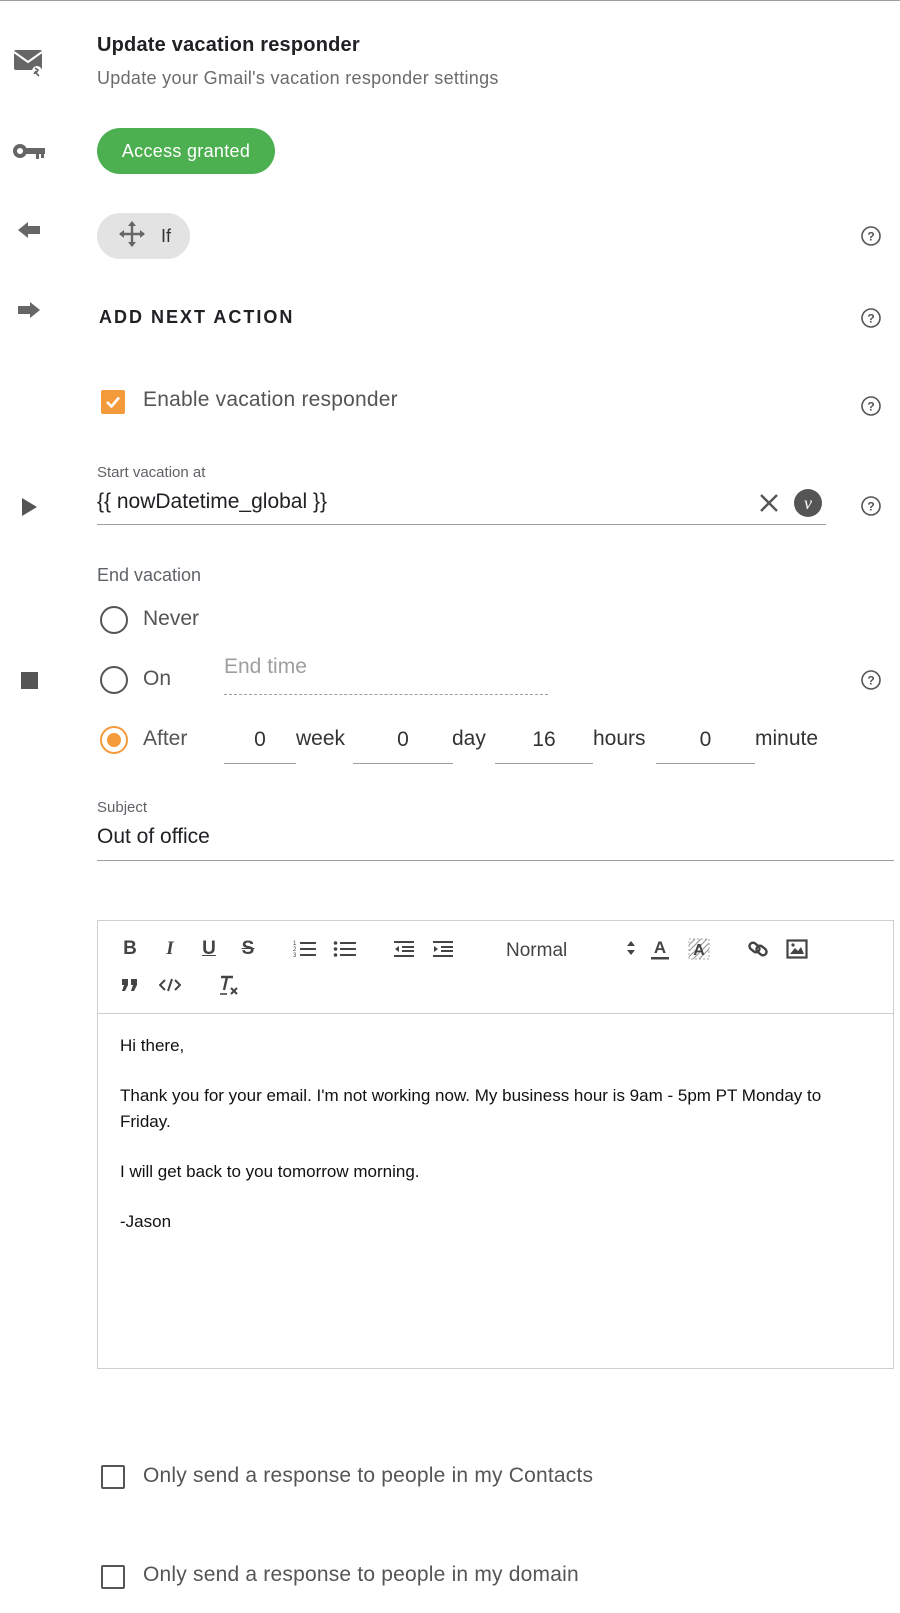  I want to click on underline-icon: U, so click(209, 949).